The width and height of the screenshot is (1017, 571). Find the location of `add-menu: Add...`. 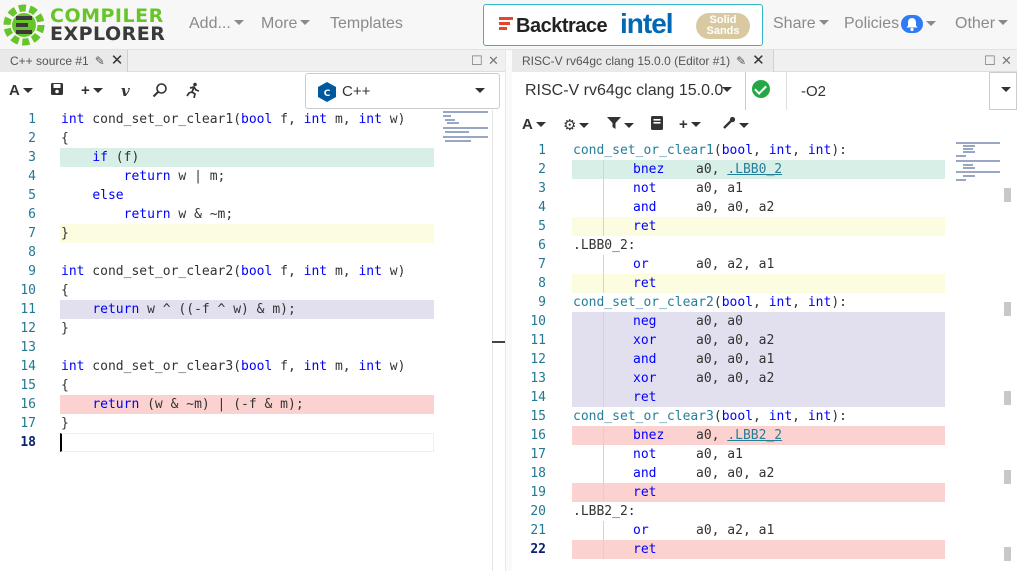

add-menu: Add... is located at coordinates (216, 24).